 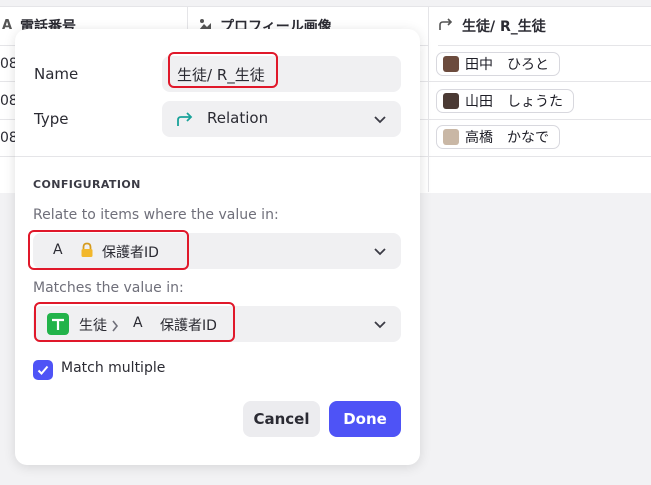 What do you see at coordinates (156, 215) in the screenshot?
I see `relate-label: Relate to items where the value in:` at bounding box center [156, 215].